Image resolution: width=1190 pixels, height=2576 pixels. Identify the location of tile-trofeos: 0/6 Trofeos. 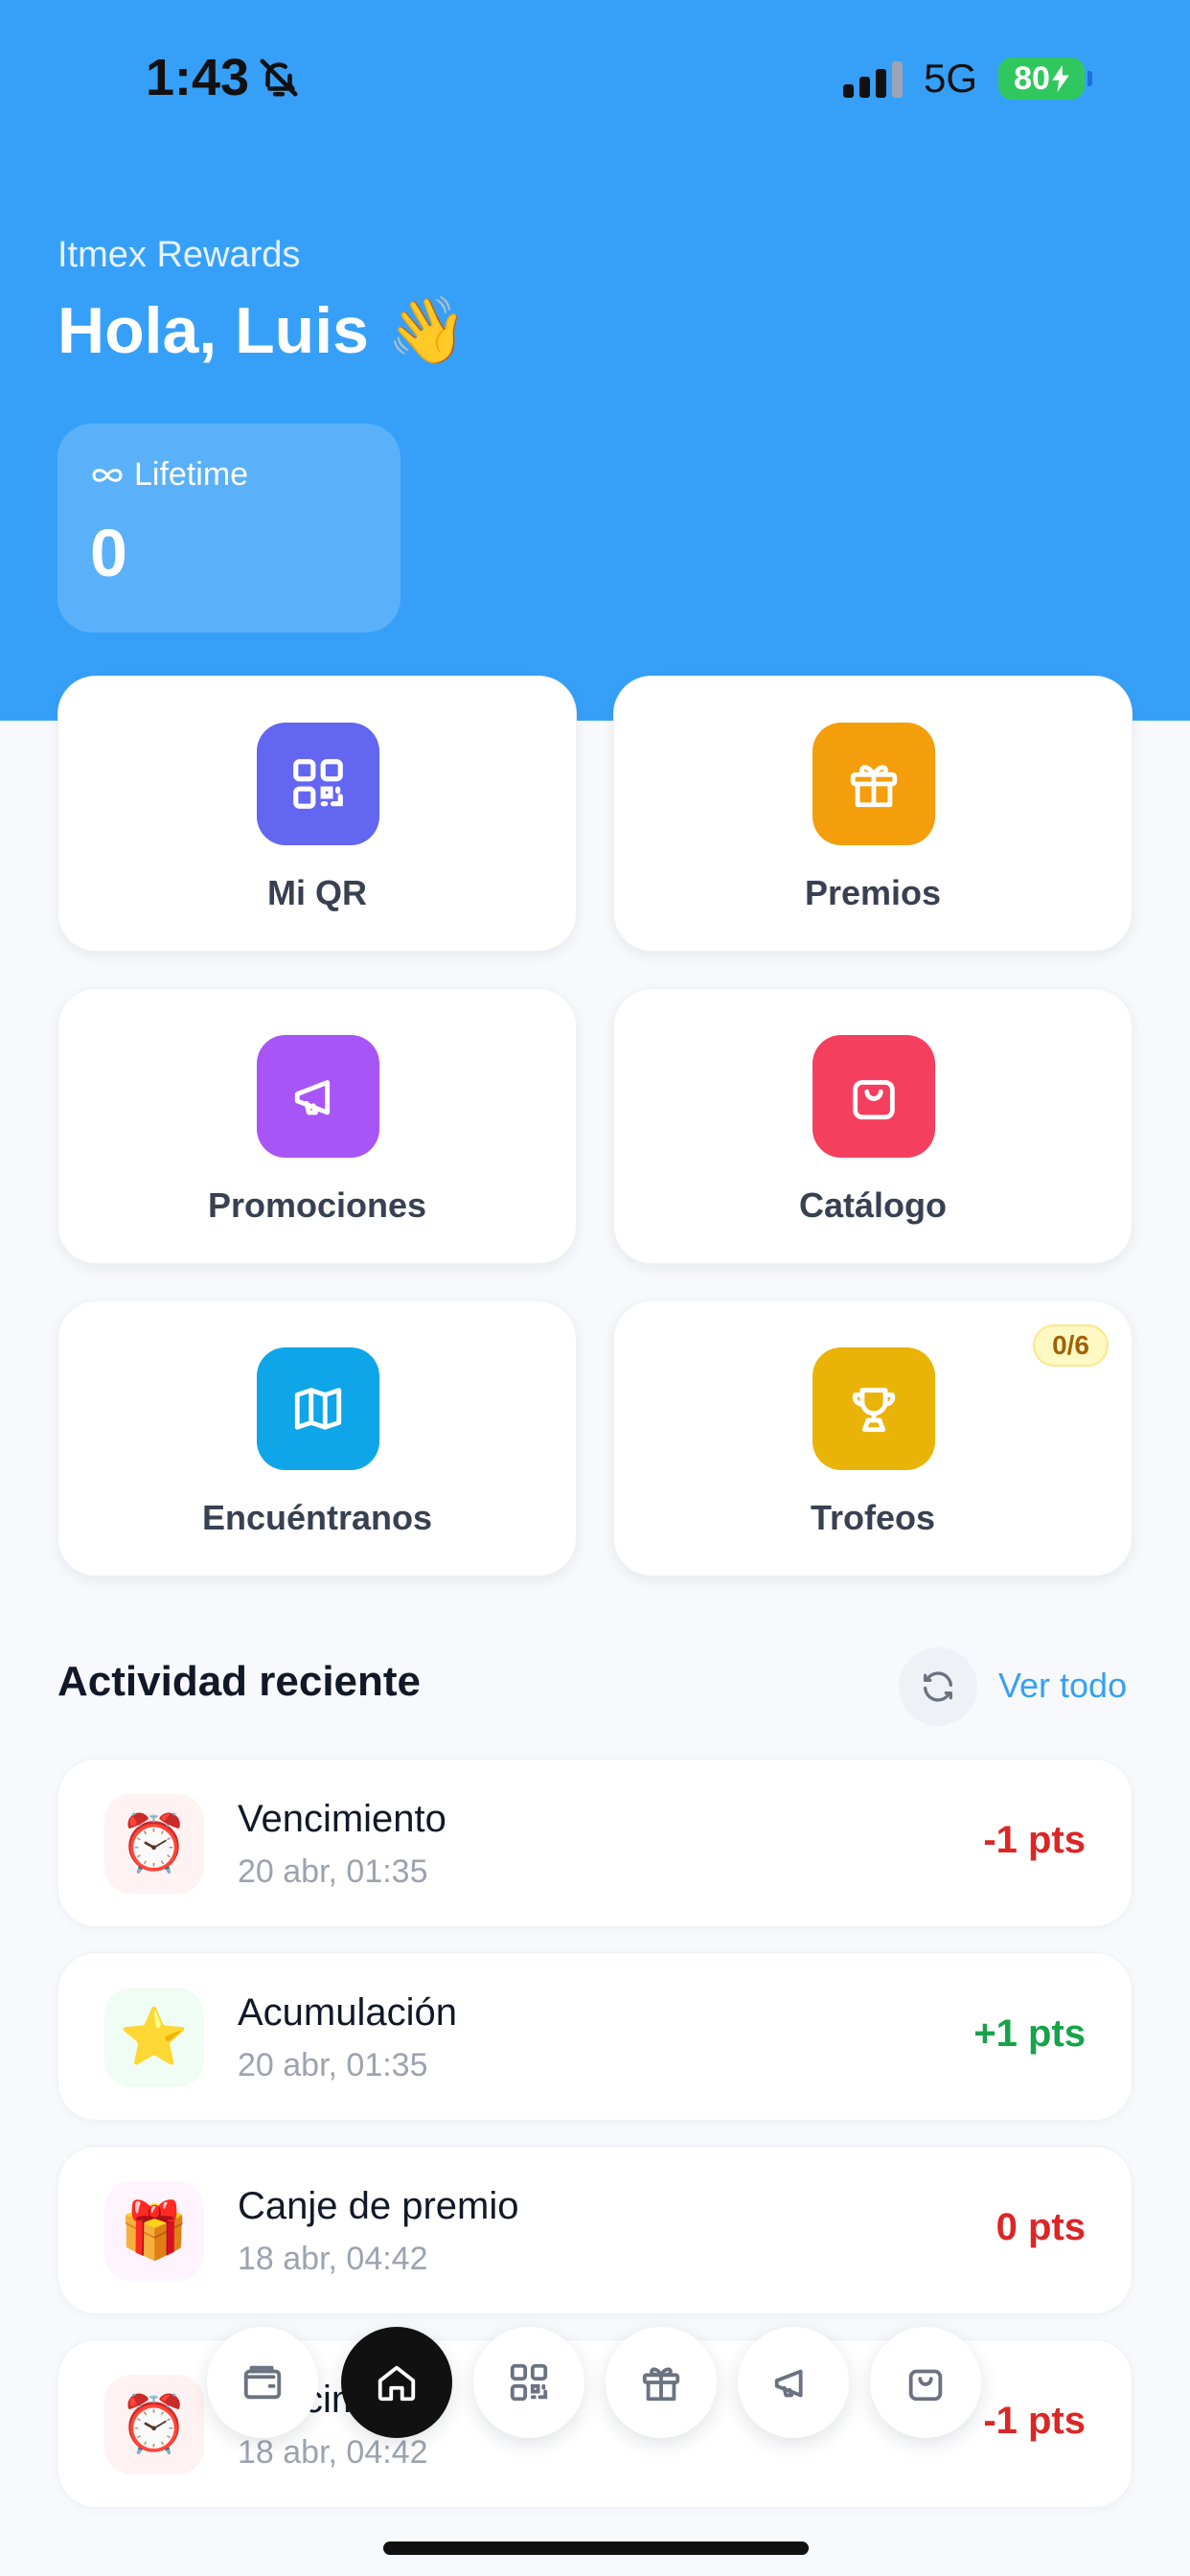
(873, 1438).